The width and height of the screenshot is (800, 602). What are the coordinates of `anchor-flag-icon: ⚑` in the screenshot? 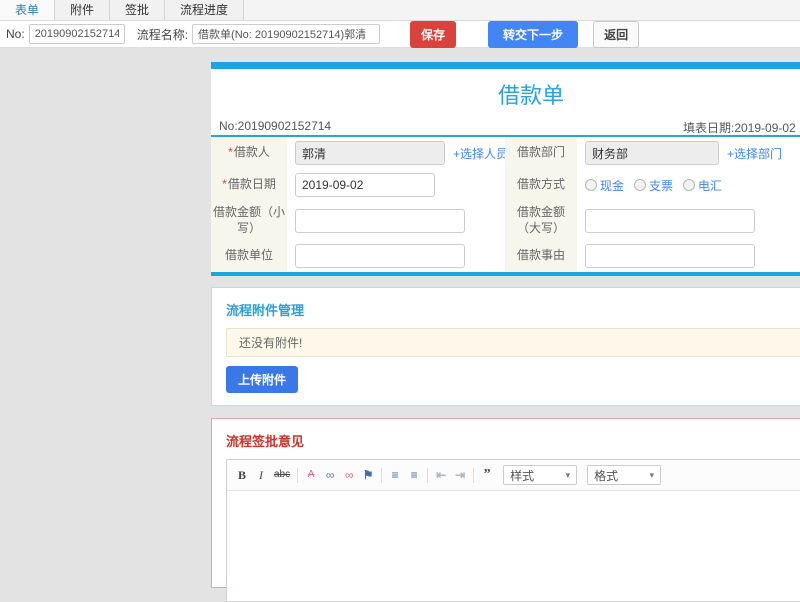 It's located at (368, 475).